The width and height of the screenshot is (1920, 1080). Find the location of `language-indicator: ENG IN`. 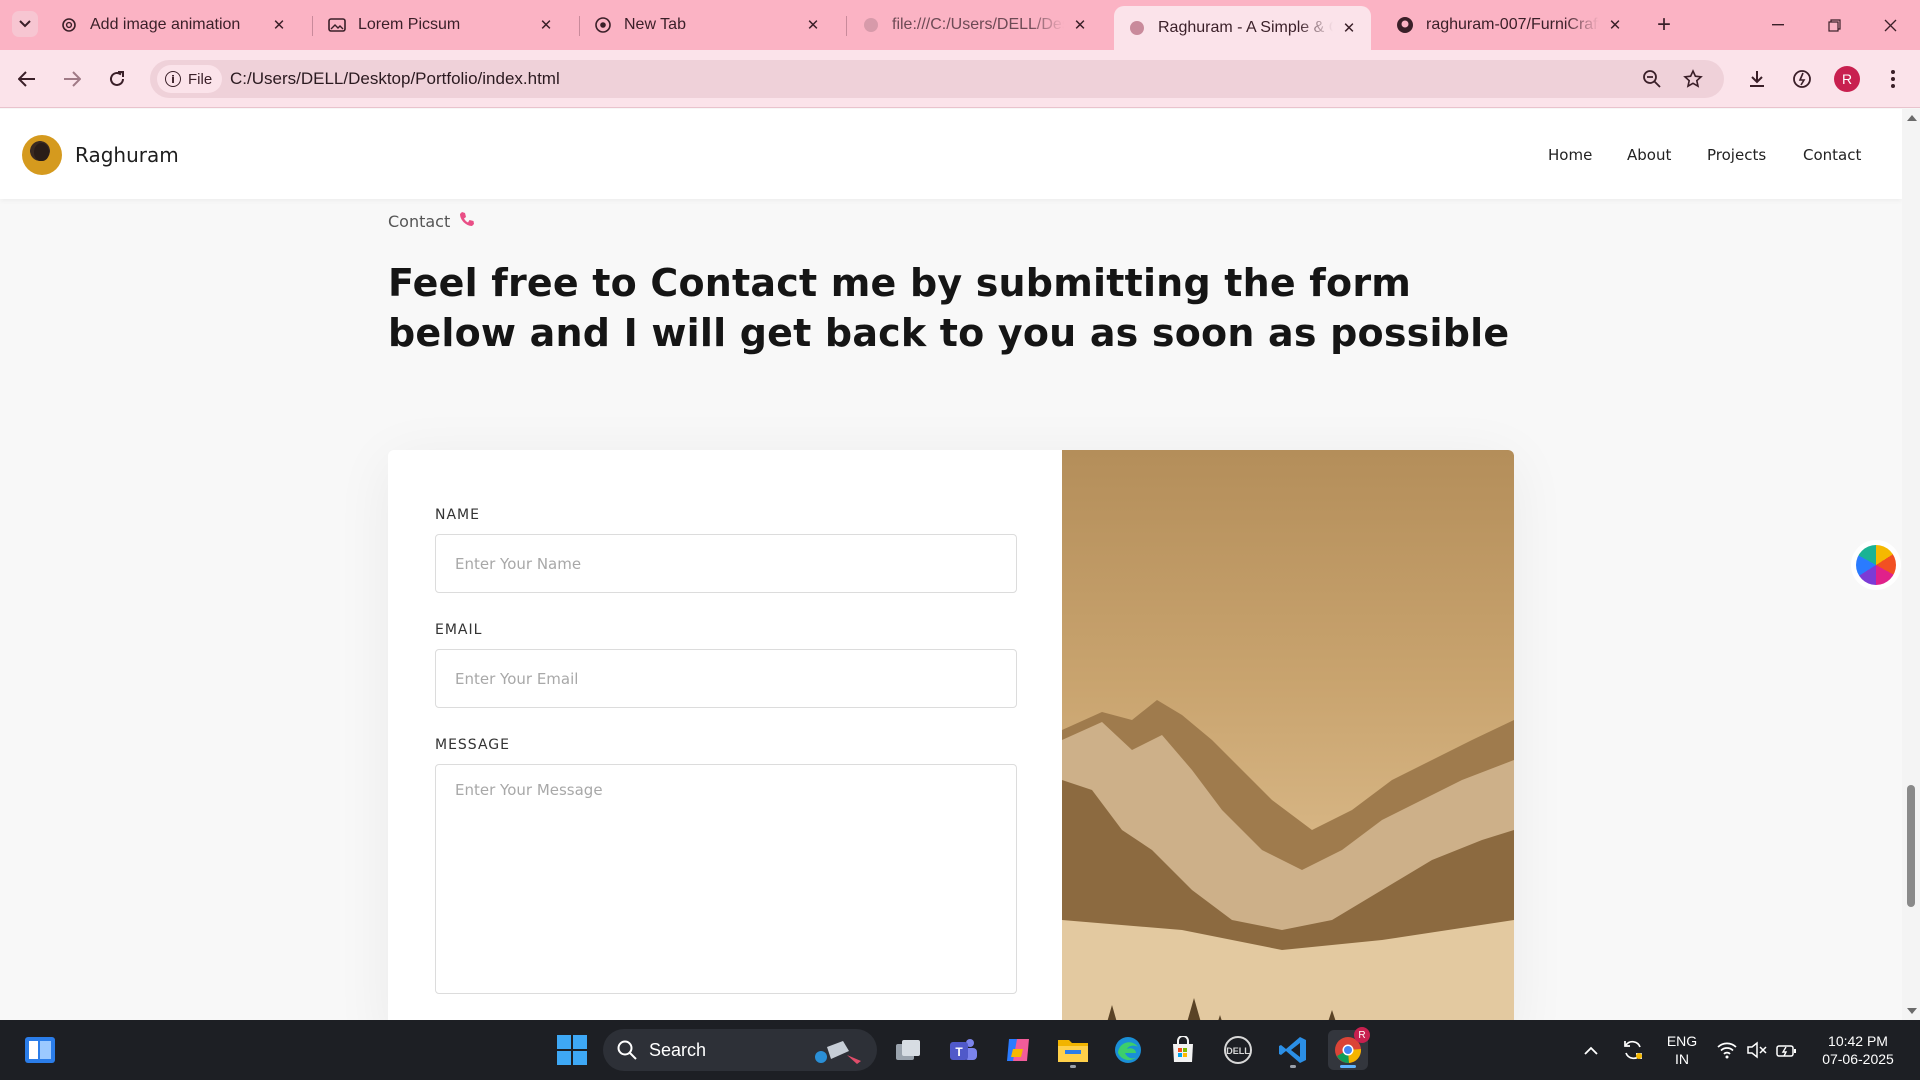

language-indicator: ENG IN is located at coordinates (1682, 1050).